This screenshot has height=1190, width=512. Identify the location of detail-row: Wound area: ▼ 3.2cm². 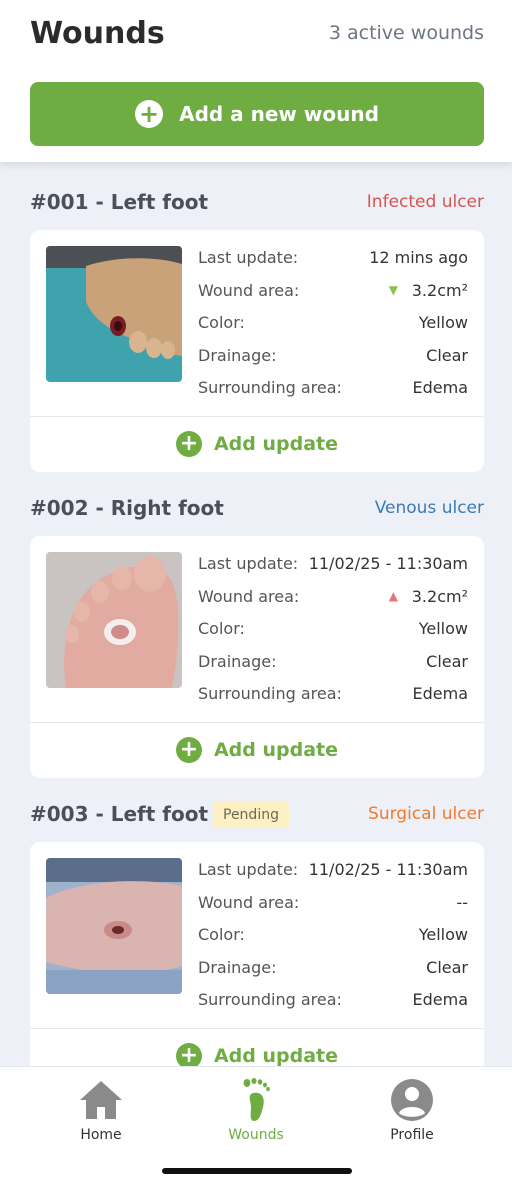
(333, 295).